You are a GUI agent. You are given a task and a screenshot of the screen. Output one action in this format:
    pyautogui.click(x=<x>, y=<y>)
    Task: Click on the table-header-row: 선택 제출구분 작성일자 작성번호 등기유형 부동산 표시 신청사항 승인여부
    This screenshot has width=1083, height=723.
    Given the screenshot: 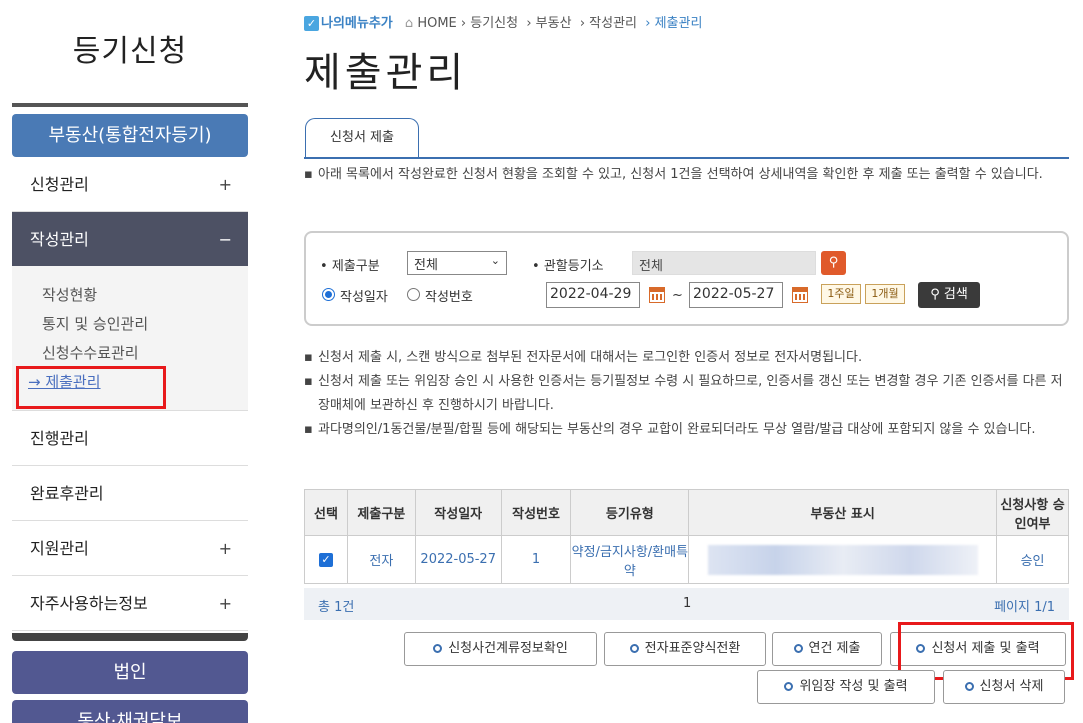 What is the action you would take?
    pyautogui.click(x=686, y=512)
    